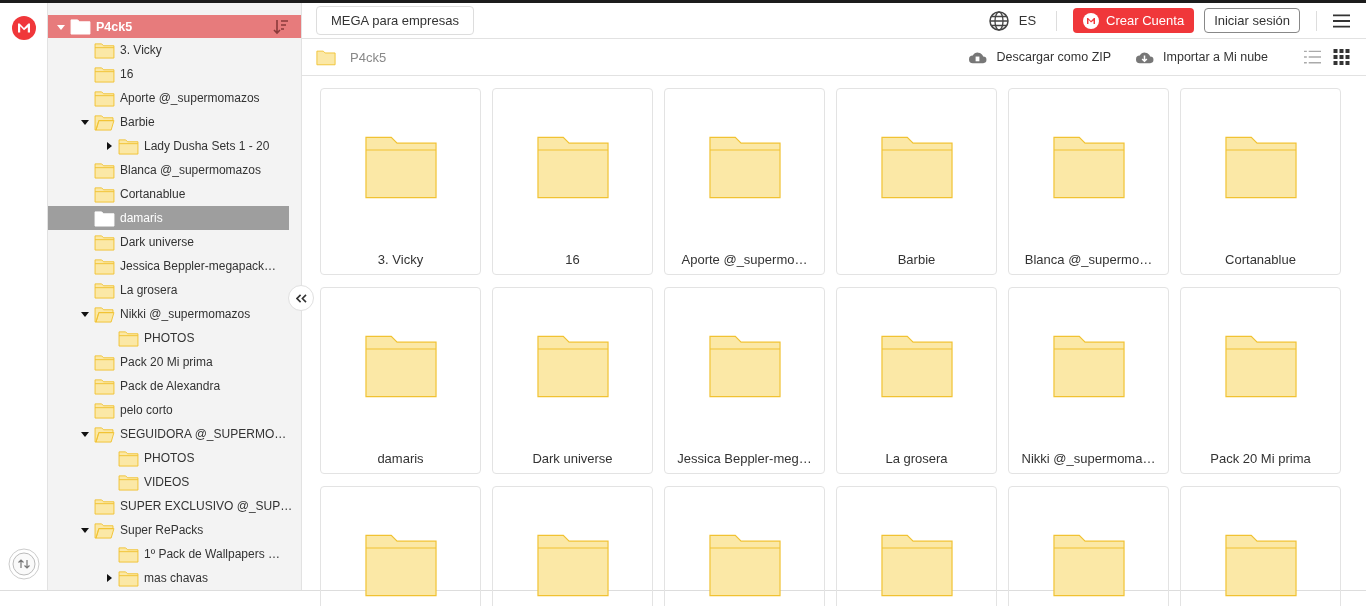 The width and height of the screenshot is (1366, 606). What do you see at coordinates (400, 259) in the screenshot?
I see `folder-name: 3. Vicky` at bounding box center [400, 259].